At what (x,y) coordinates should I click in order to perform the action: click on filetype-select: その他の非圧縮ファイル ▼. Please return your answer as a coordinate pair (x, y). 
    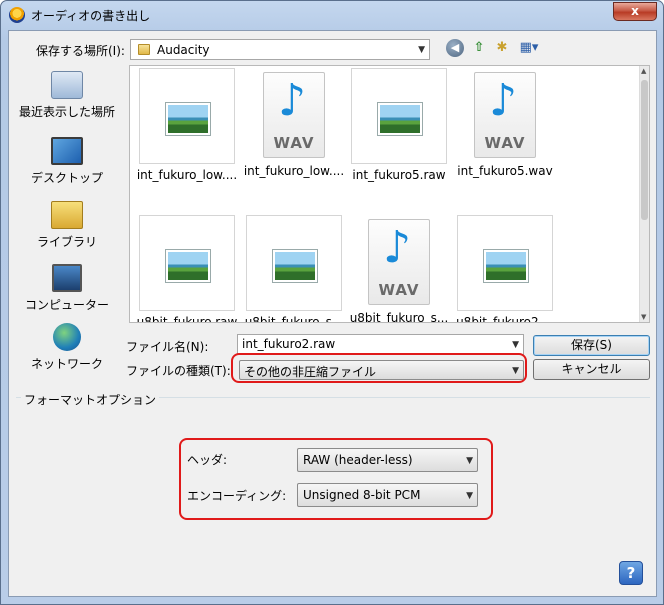
    Looking at the image, I should click on (381, 370).